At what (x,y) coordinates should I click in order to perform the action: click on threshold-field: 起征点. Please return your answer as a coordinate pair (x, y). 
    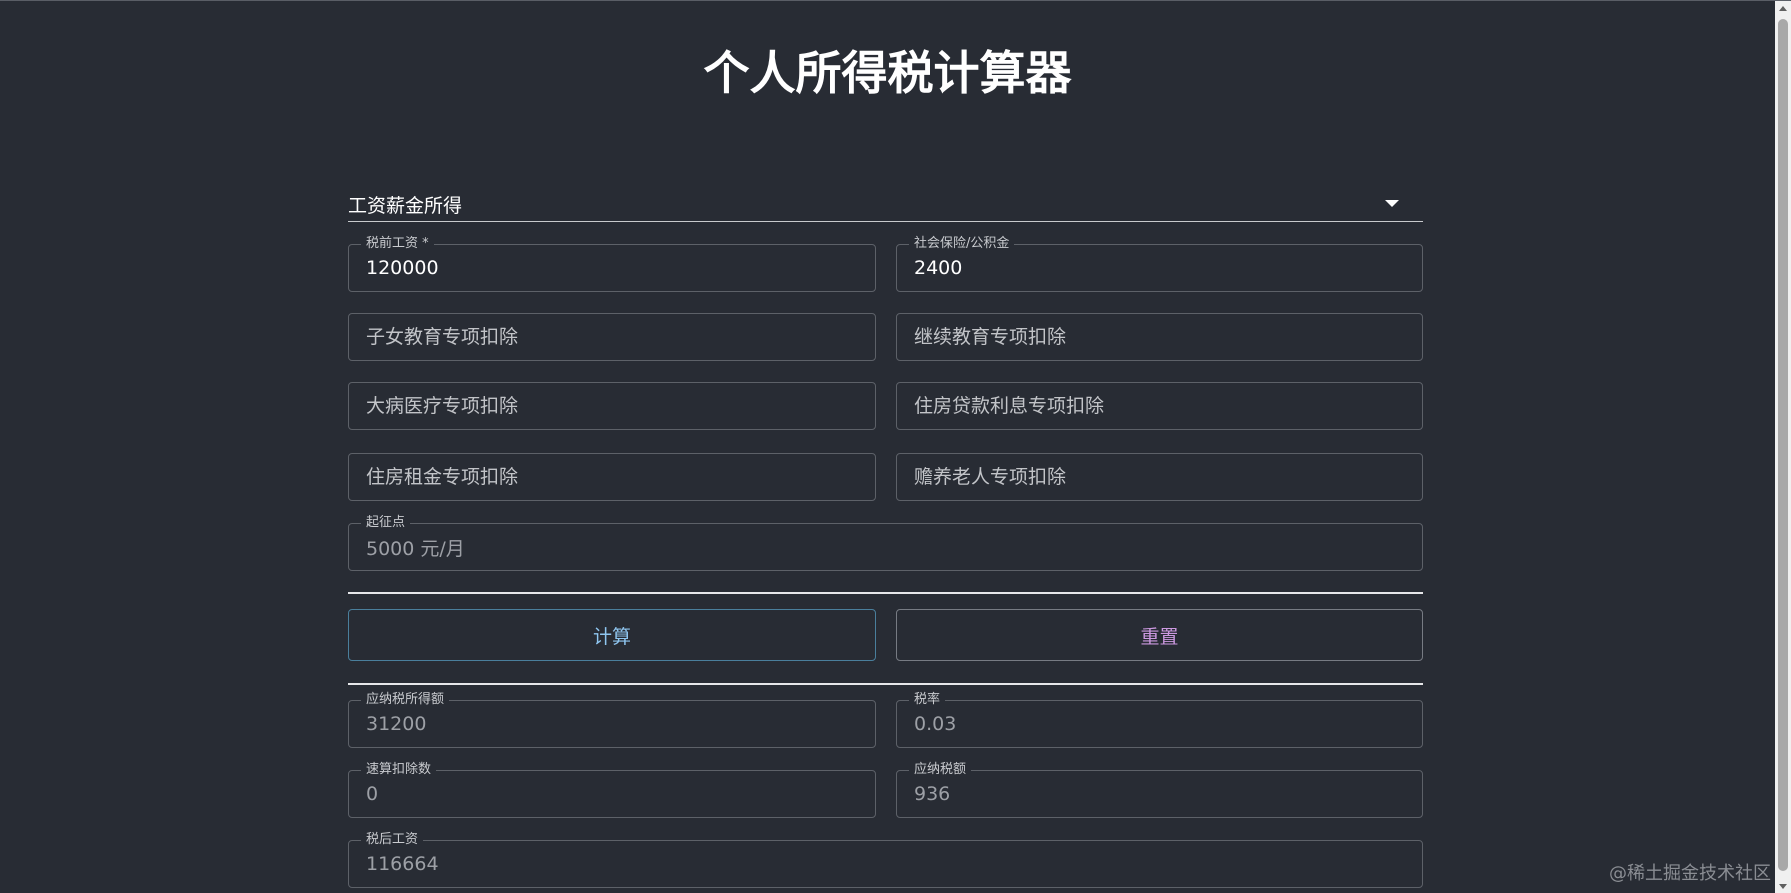
    Looking at the image, I should click on (885, 543).